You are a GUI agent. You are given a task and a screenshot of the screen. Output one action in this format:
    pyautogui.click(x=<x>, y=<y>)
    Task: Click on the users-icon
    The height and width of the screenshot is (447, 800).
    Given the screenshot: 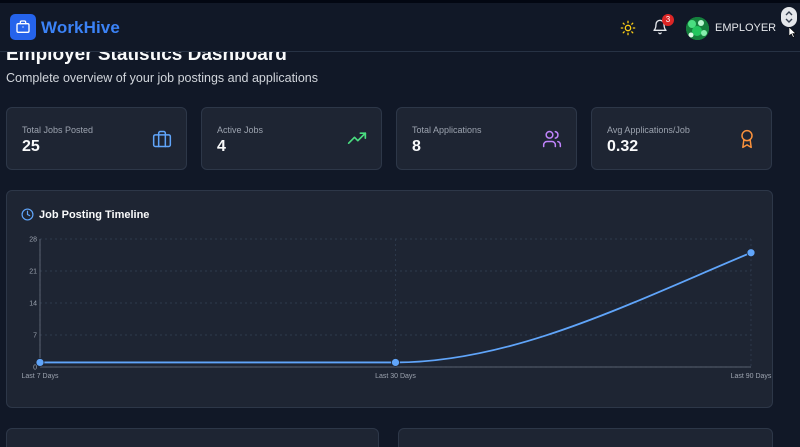 What is the action you would take?
    pyautogui.click(x=552, y=139)
    